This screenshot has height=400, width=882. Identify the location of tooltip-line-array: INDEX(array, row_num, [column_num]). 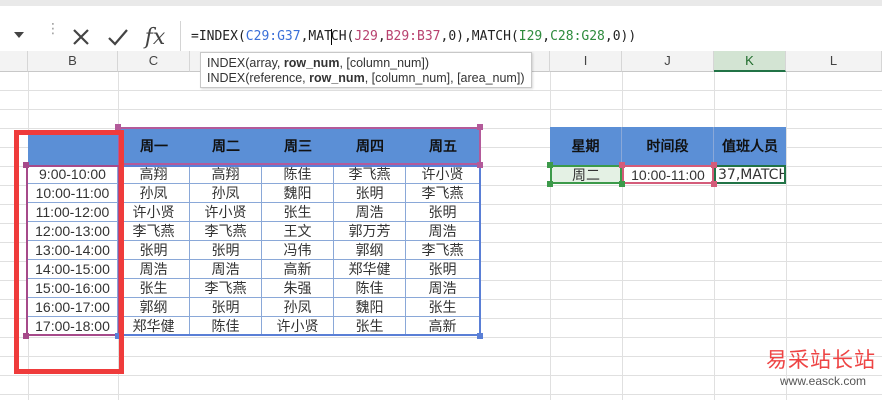
(366, 63).